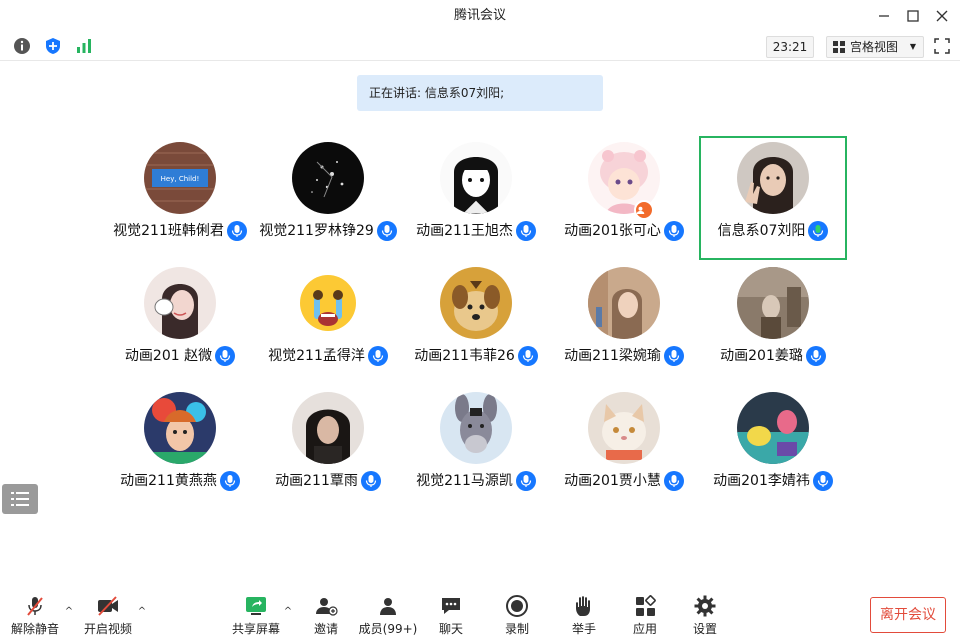  Describe the element at coordinates (644, 210) in the screenshot. I see `host-badge-icon` at that location.